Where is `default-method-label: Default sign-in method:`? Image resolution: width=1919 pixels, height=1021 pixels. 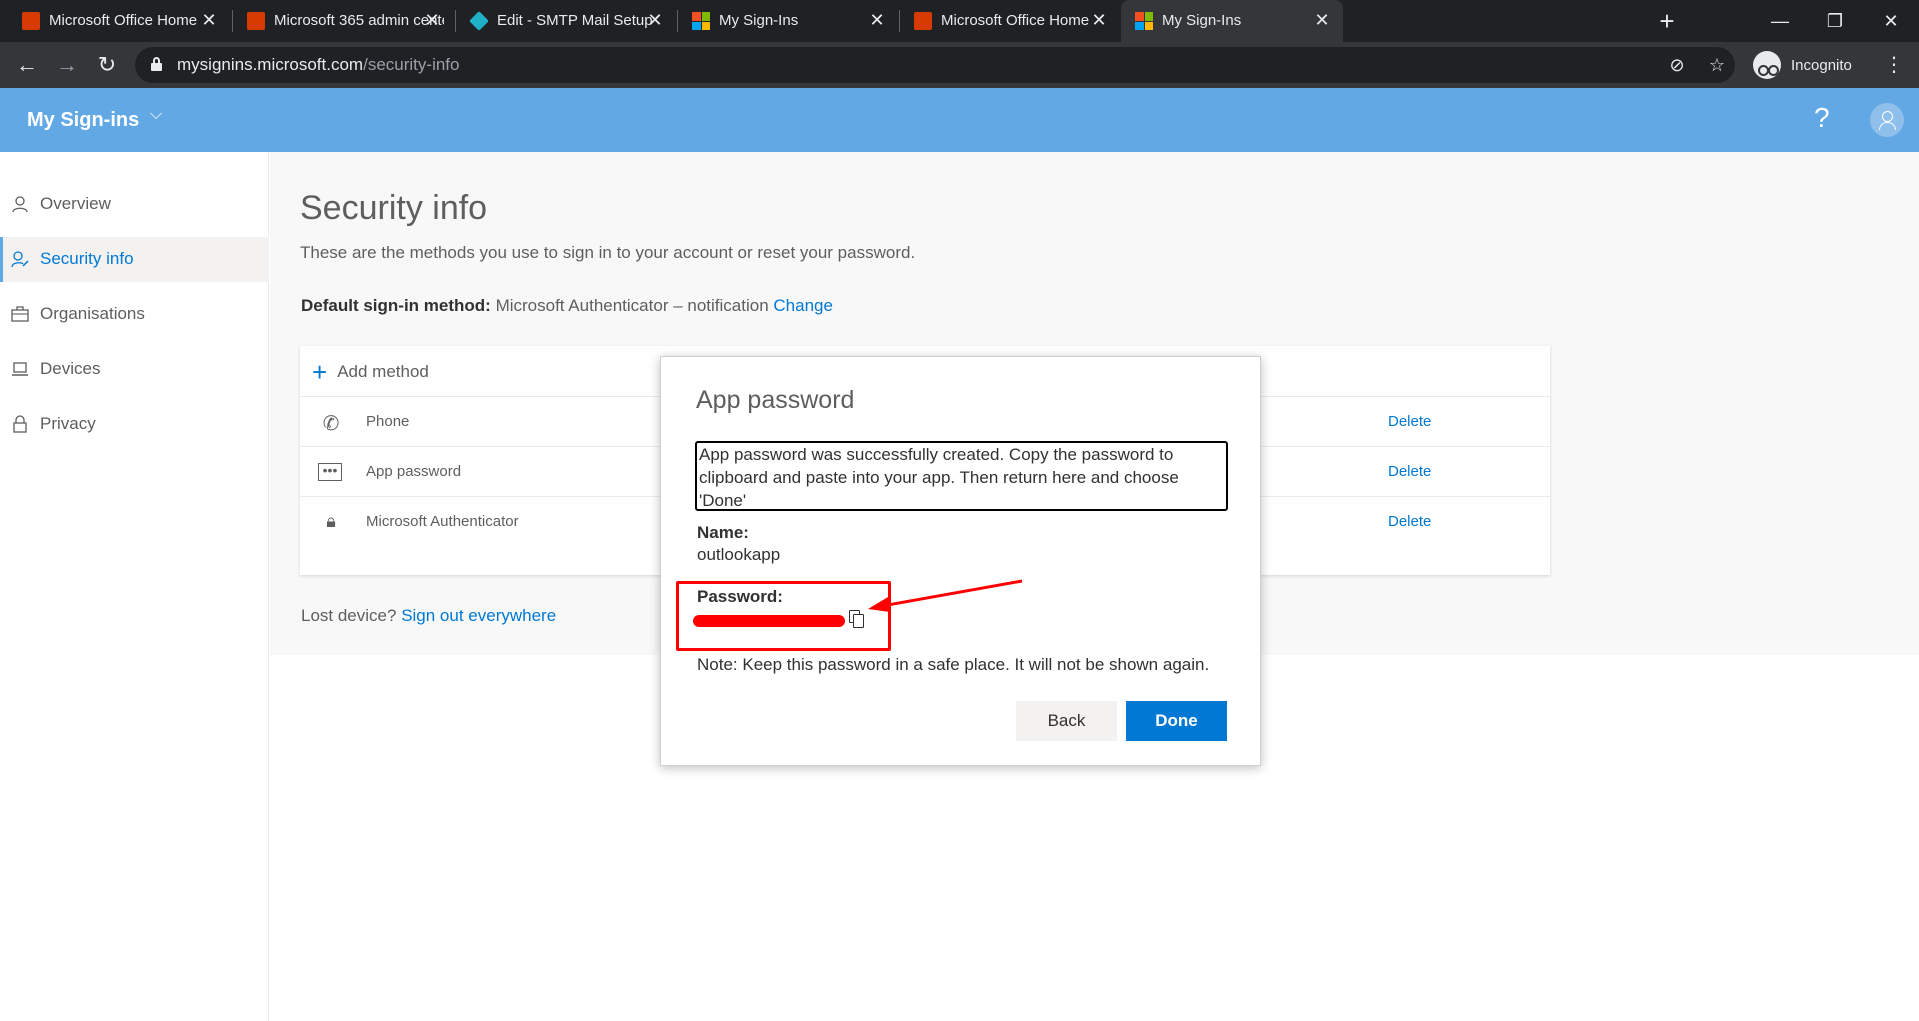 default-method-label: Default sign-in method: is located at coordinates (396, 305).